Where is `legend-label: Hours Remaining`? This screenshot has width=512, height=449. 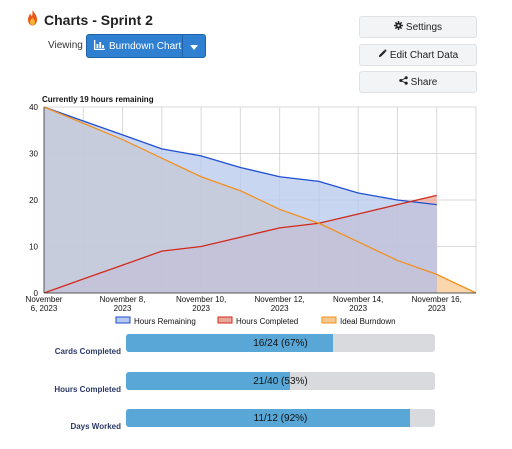
legend-label: Hours Remaining is located at coordinates (165, 321).